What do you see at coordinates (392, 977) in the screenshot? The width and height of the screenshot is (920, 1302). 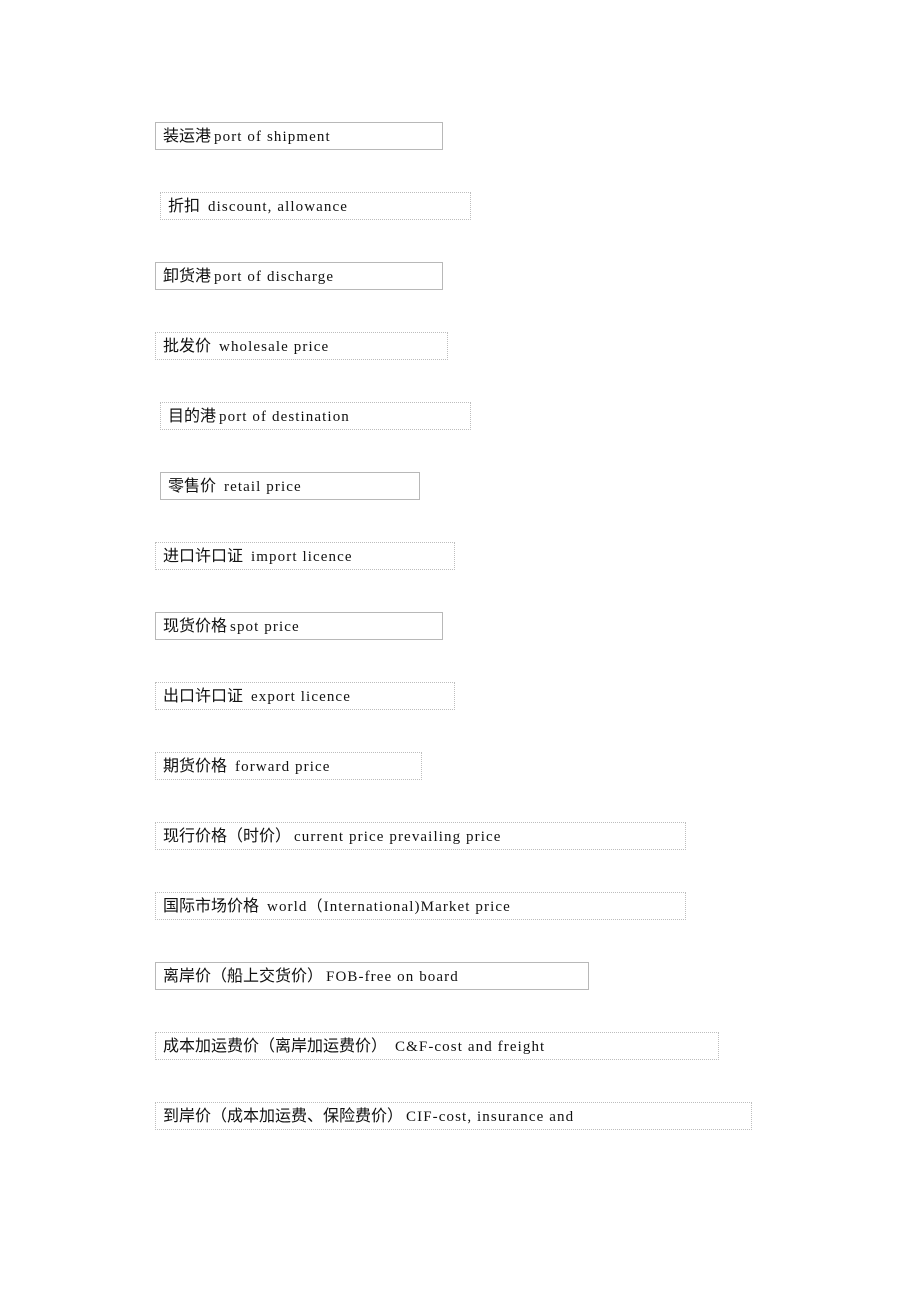 I see `glossary-term-english: FOB-free on board` at bounding box center [392, 977].